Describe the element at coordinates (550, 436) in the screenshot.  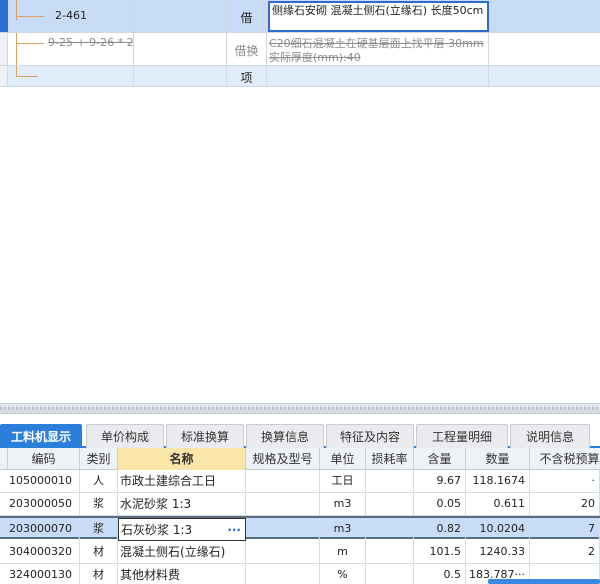
I see `tab-description-info: 说明信息` at that location.